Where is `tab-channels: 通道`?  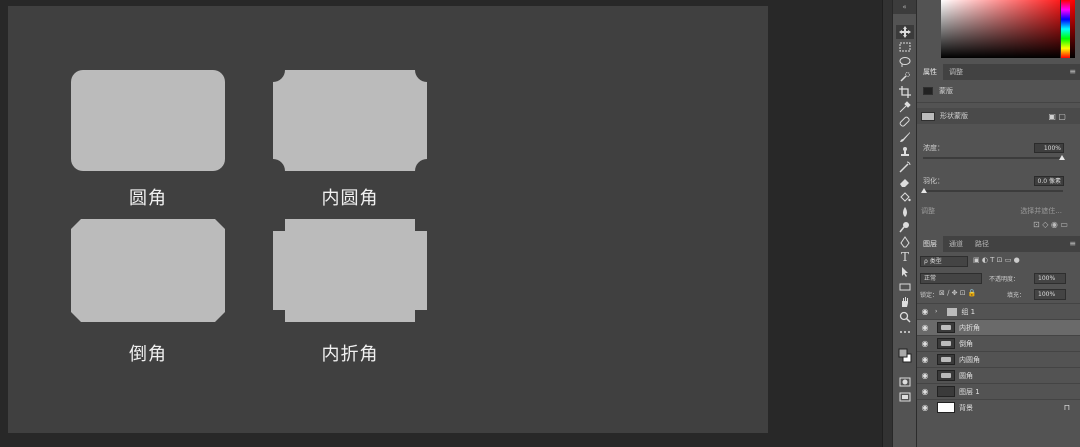
tab-channels: 通道 is located at coordinates (956, 244).